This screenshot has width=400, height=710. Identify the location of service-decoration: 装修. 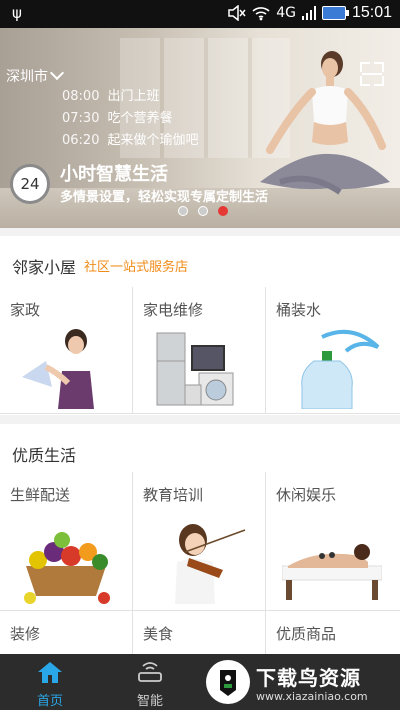
(66, 633).